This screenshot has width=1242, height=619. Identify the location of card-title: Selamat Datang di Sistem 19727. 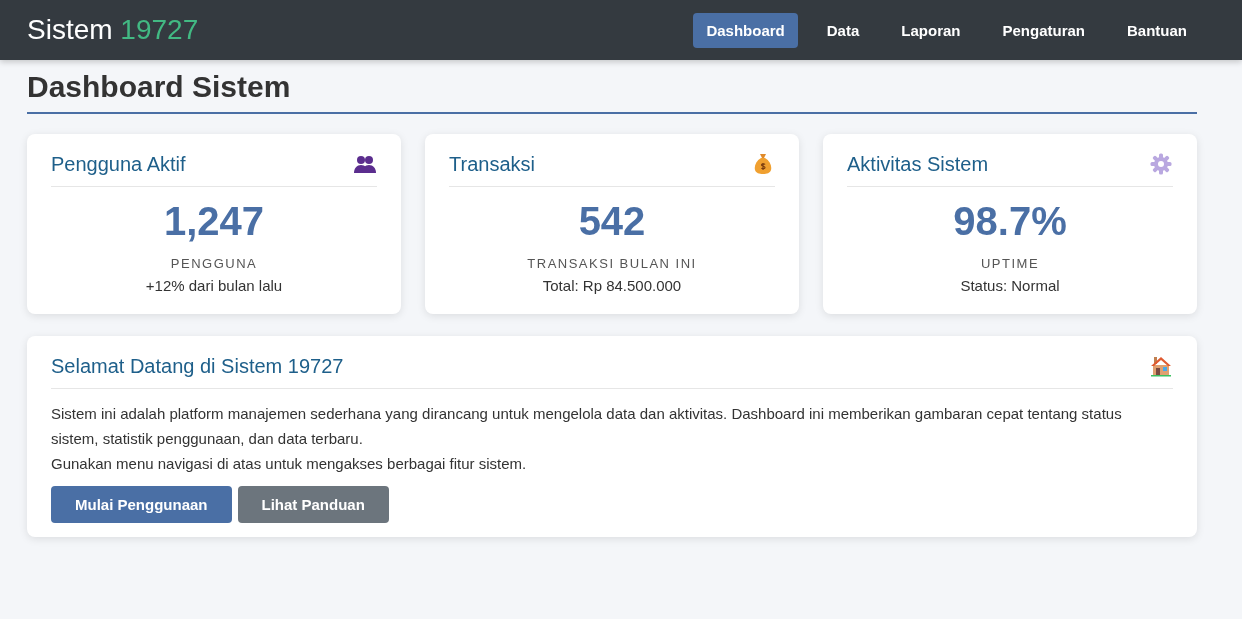
(197, 366).